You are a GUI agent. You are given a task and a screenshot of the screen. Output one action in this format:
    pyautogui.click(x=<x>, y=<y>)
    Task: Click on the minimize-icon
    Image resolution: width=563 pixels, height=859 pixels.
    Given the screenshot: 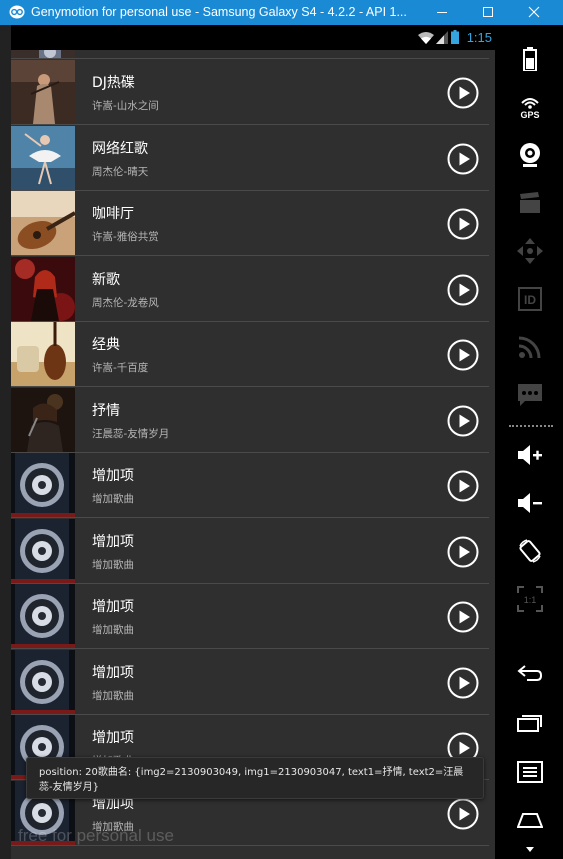 What is the action you would take?
    pyautogui.click(x=442, y=12)
    